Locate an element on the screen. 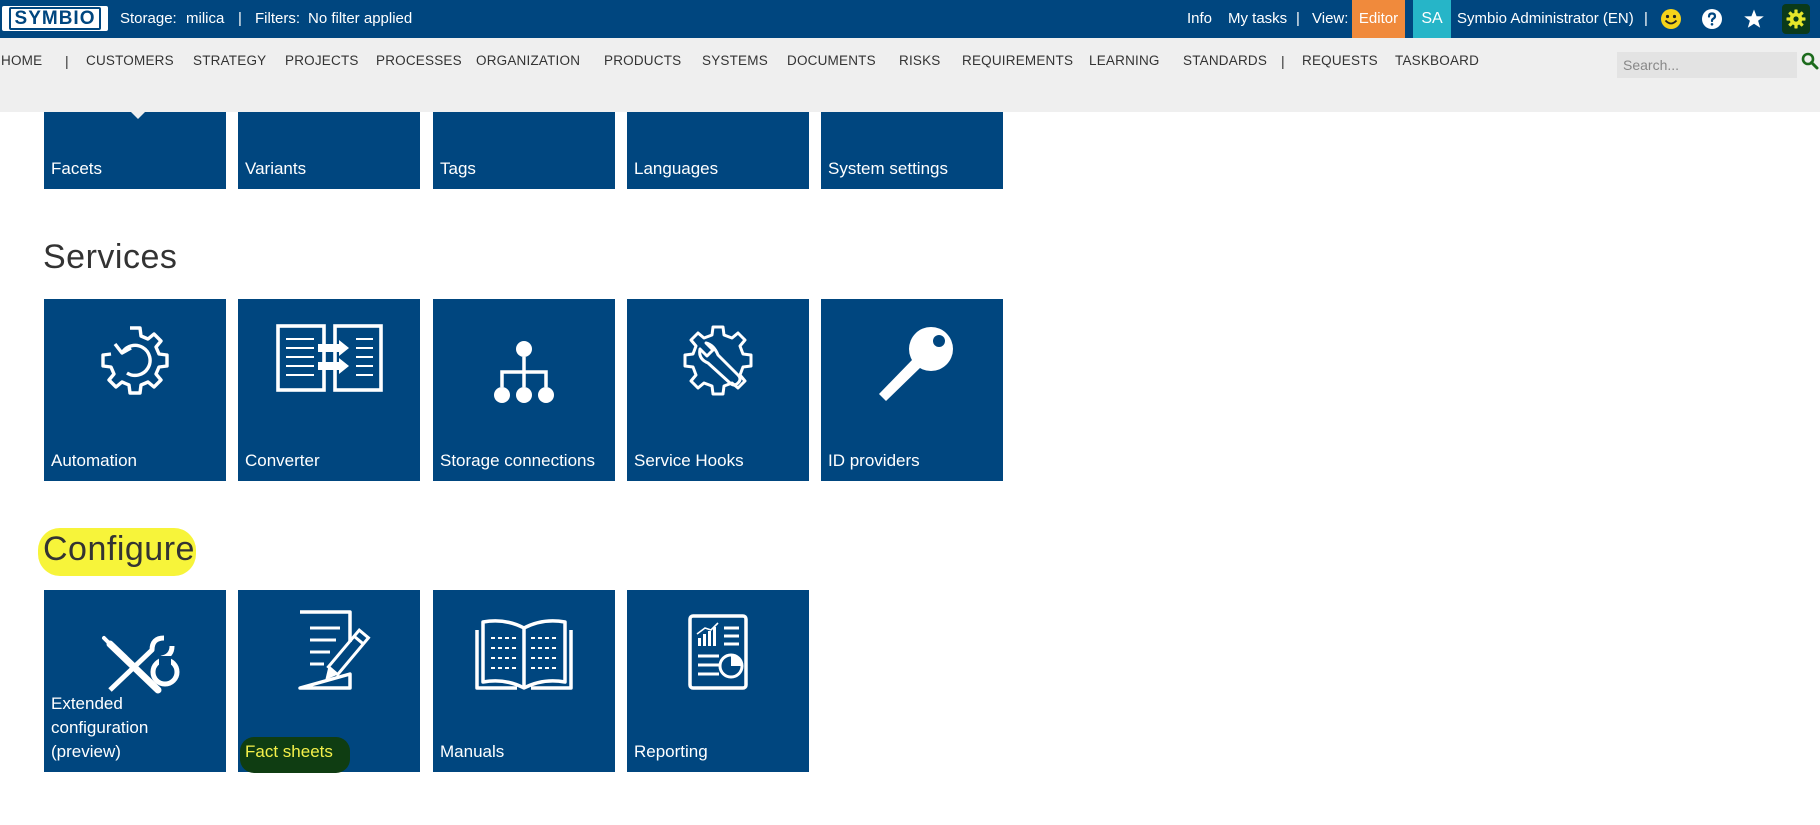  tile-label: Service Hooks is located at coordinates (689, 460).